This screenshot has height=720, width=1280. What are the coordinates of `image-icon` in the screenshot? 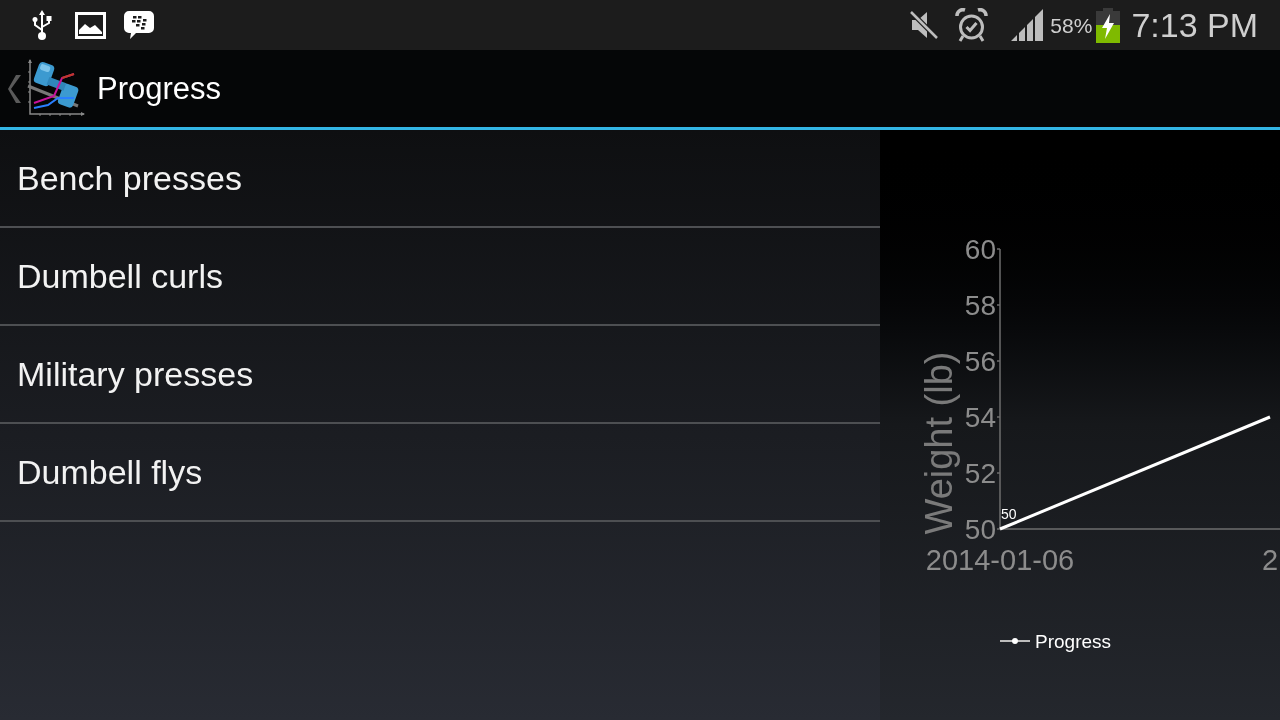 It's located at (90, 25).